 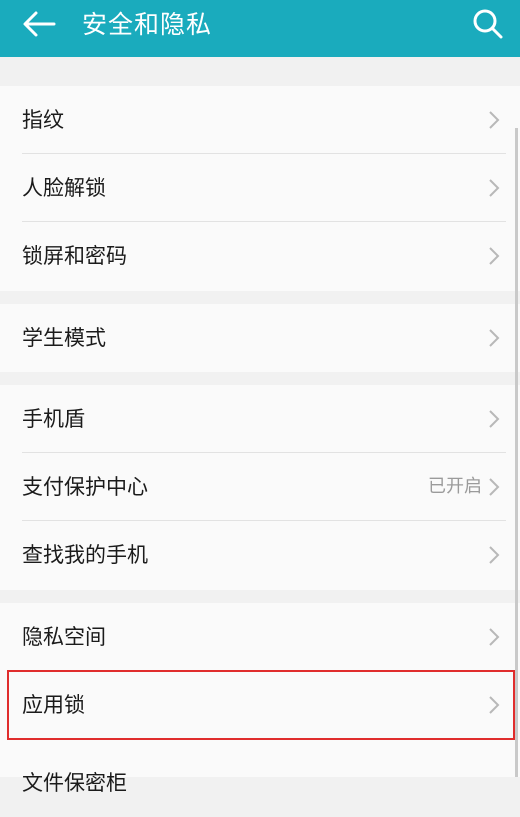 What do you see at coordinates (261, 705) in the screenshot?
I see `highlight-box` at bounding box center [261, 705].